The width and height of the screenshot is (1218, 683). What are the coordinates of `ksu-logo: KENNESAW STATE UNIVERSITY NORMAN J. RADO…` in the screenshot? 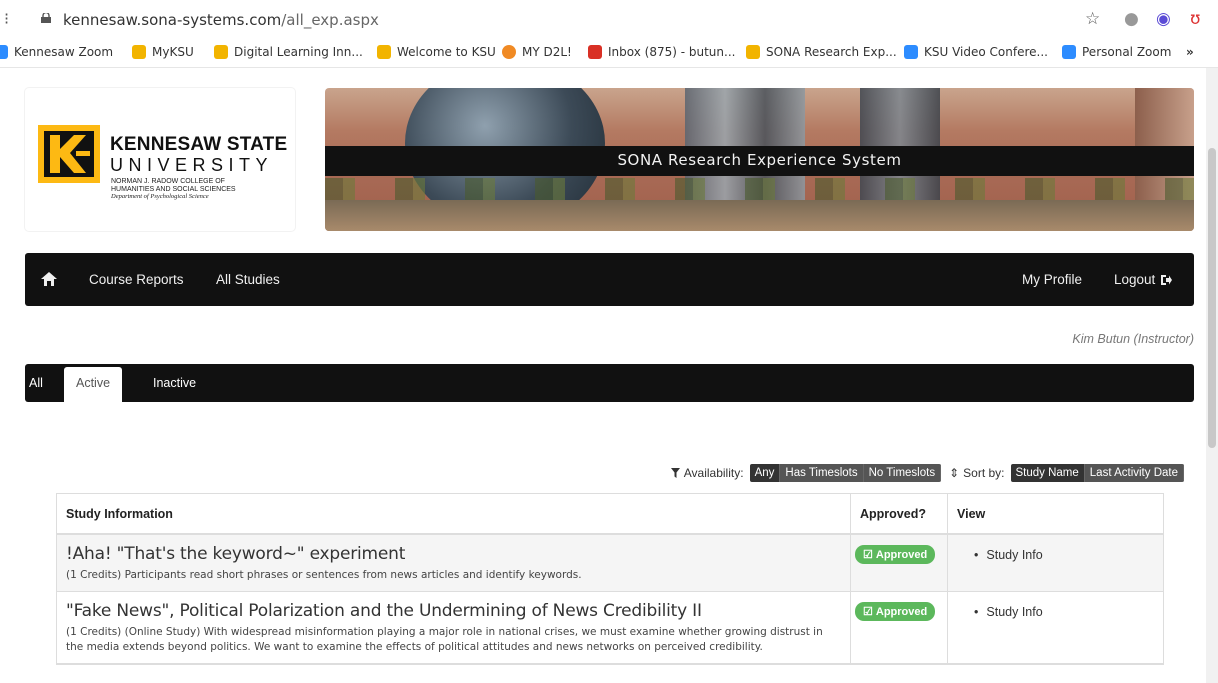 It's located at (160, 159).